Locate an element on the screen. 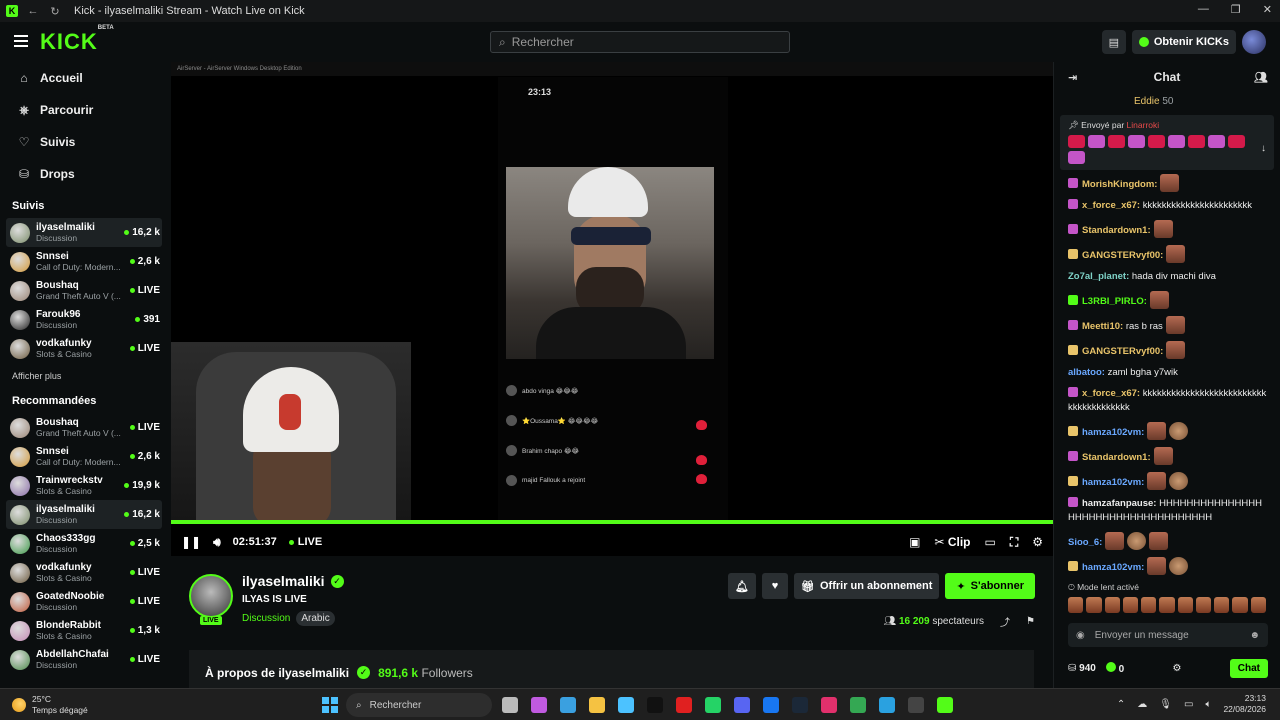  chat-message: Meetti10: ras b ras is located at coordinates (1168, 325).